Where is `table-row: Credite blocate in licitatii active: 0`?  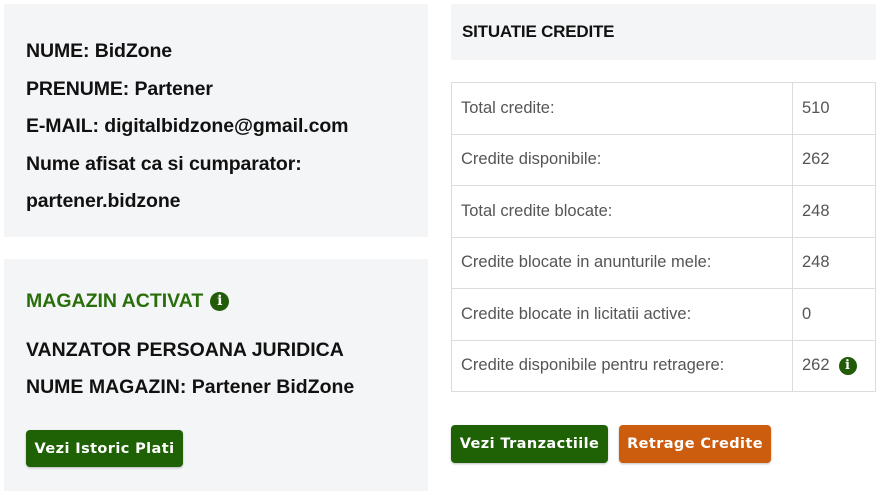
table-row: Credite blocate in licitatii active: 0 is located at coordinates (663, 314).